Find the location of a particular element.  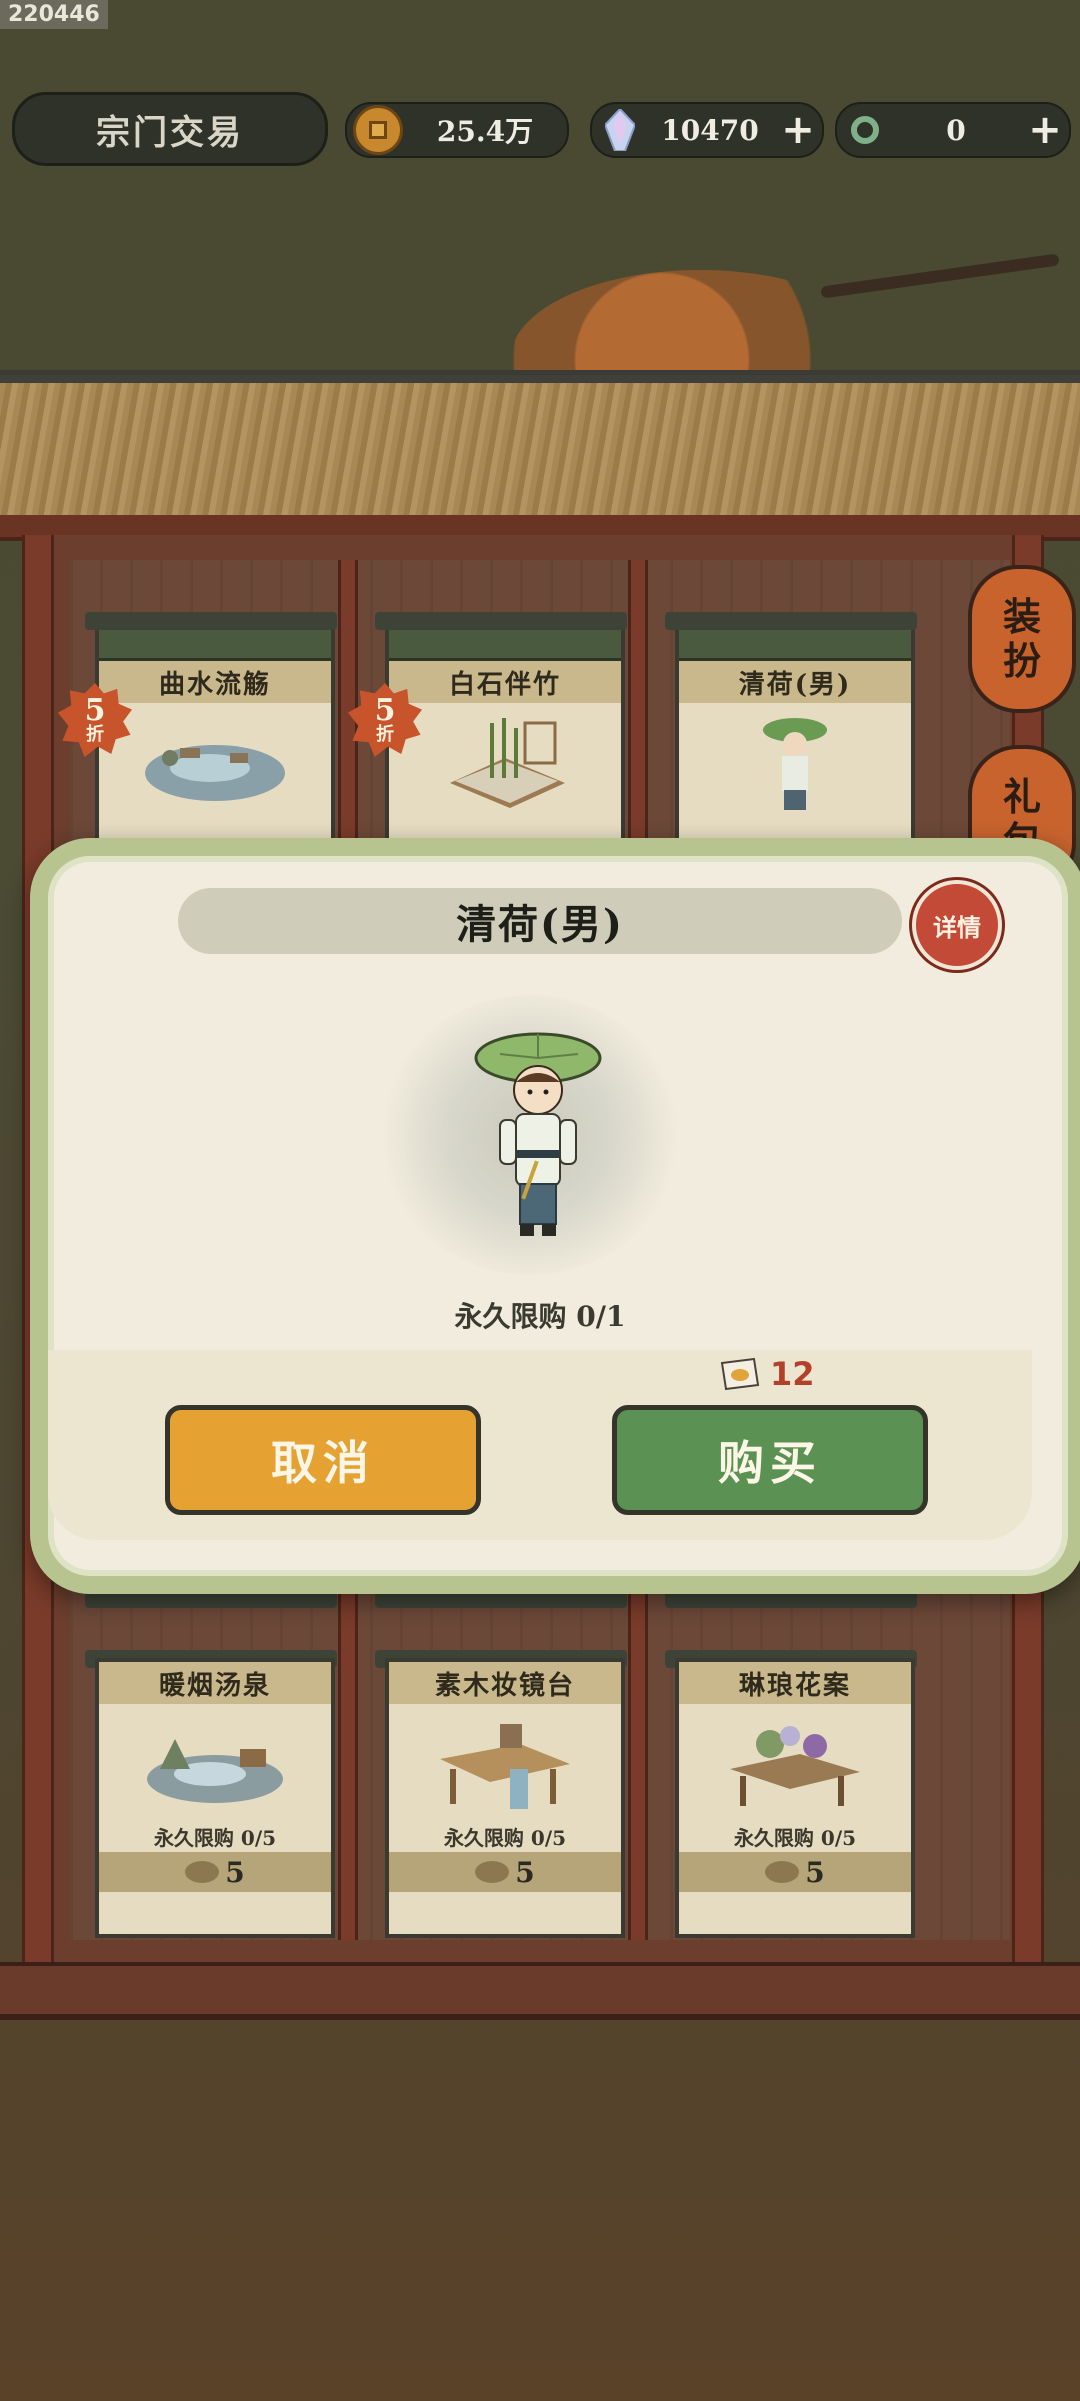

lantern-text: 装 is located at coordinates (1021, 617).